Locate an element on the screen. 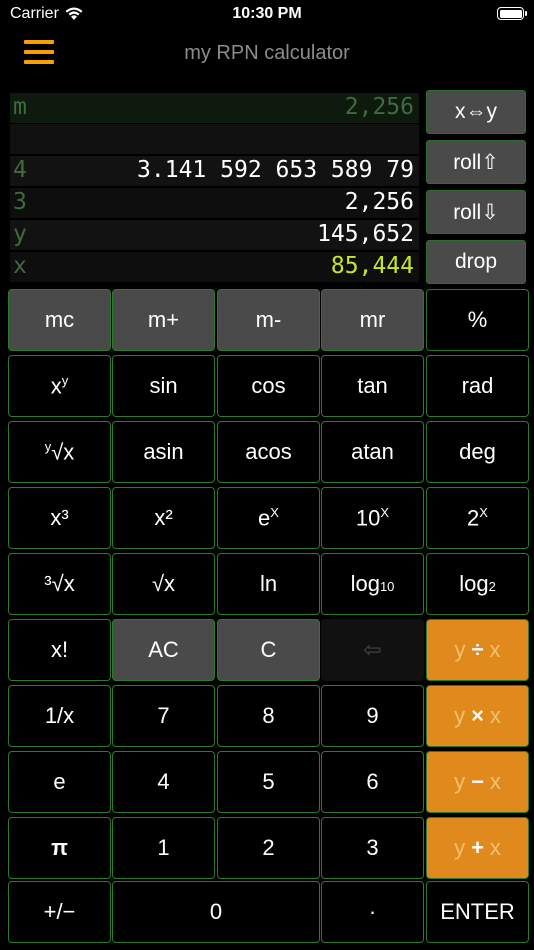 The width and height of the screenshot is (534, 950). m-plus-key: m+ is located at coordinates (163, 320).